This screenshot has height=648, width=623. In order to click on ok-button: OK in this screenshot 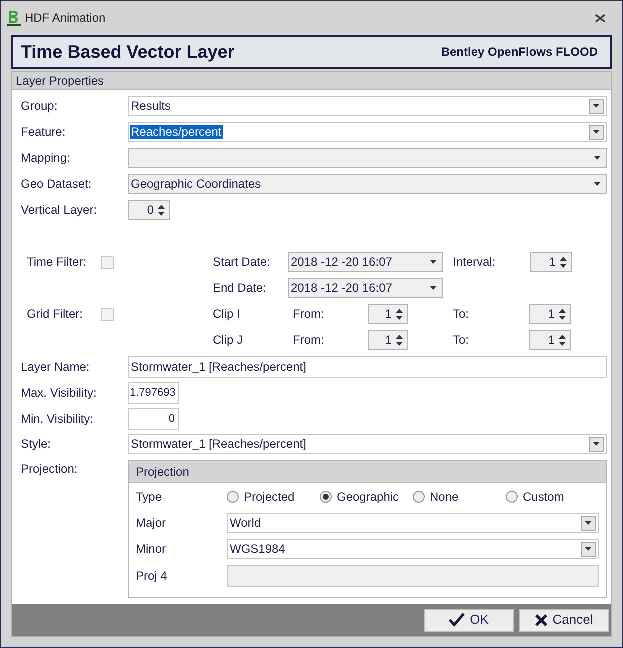, I will do `click(469, 620)`.